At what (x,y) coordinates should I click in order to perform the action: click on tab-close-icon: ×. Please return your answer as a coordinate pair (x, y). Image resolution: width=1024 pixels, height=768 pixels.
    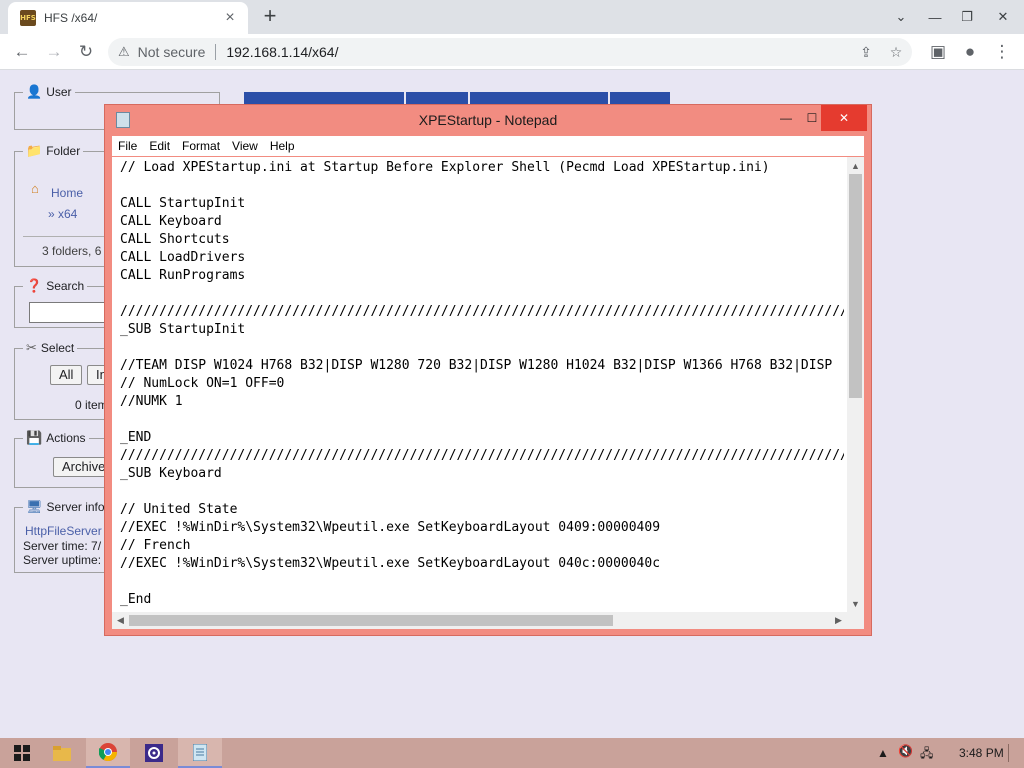
    Looking at the image, I should click on (230, 18).